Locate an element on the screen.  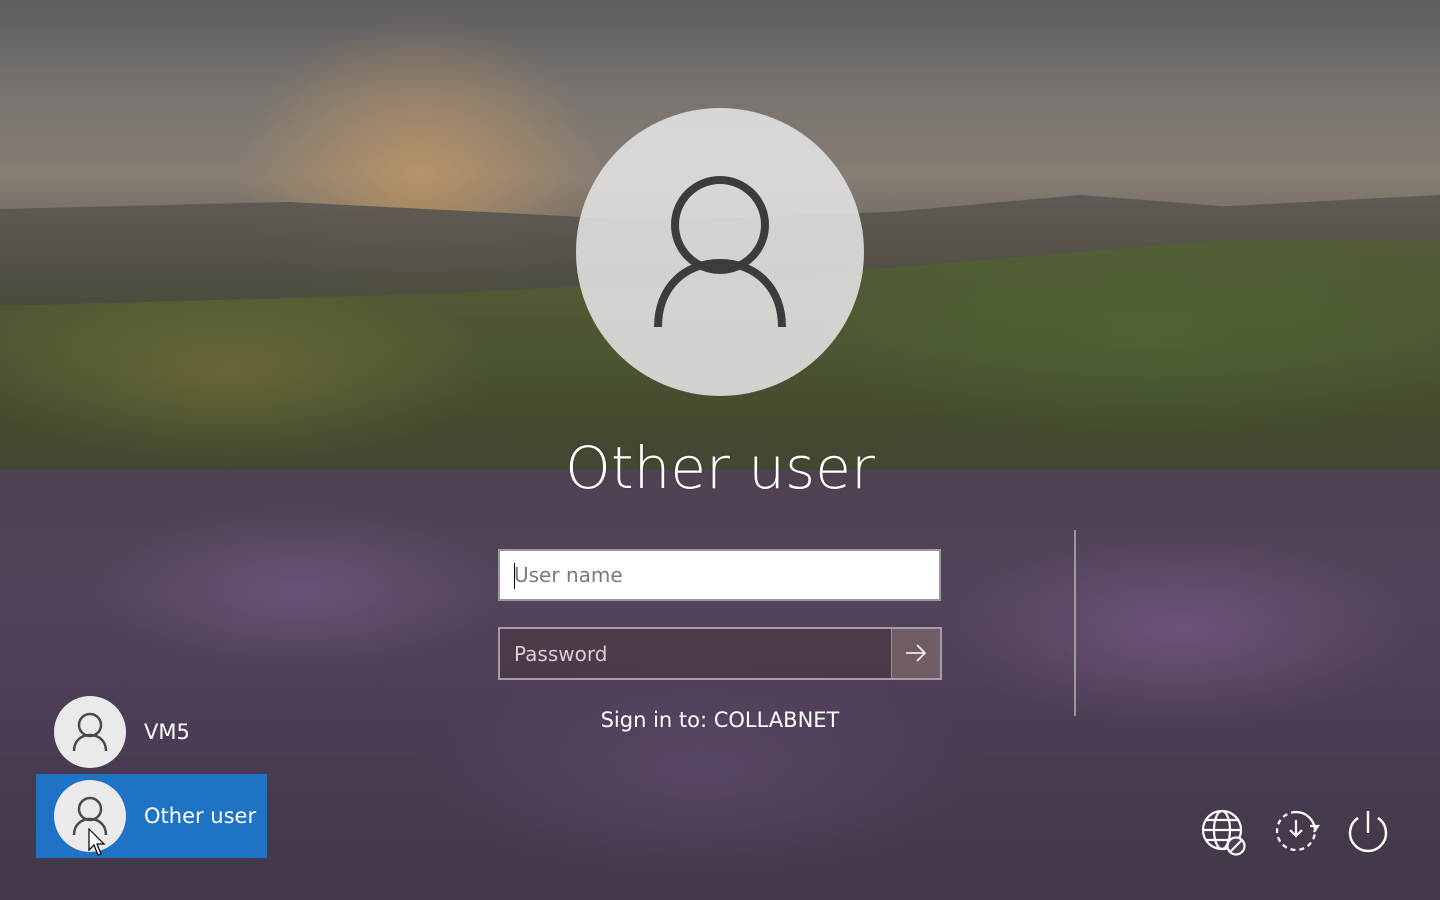
arrow-right-icon is located at coordinates (916, 653).